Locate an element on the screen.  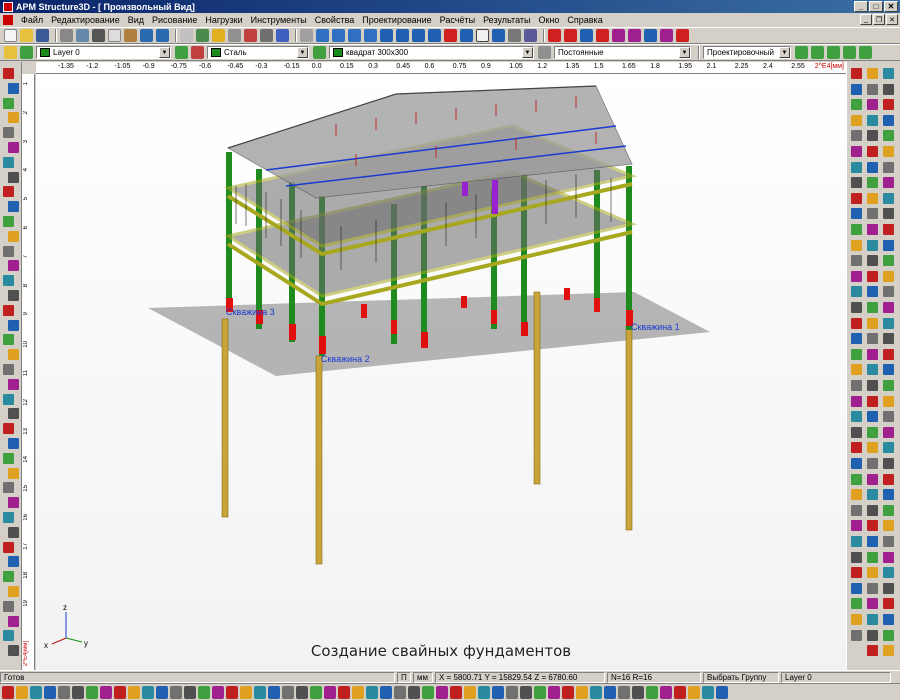
section-props-icon is located at coordinates (319, 52).